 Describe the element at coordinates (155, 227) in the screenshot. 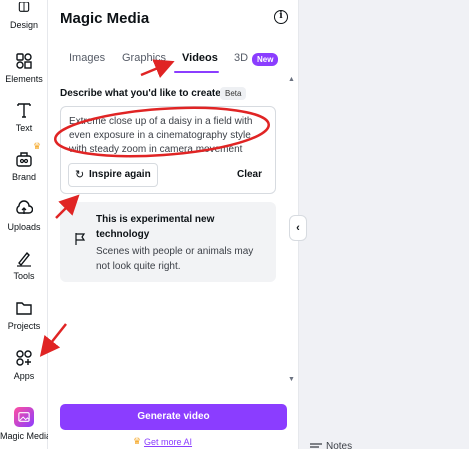

I see `experimental-title: This is experimental new technology` at that location.